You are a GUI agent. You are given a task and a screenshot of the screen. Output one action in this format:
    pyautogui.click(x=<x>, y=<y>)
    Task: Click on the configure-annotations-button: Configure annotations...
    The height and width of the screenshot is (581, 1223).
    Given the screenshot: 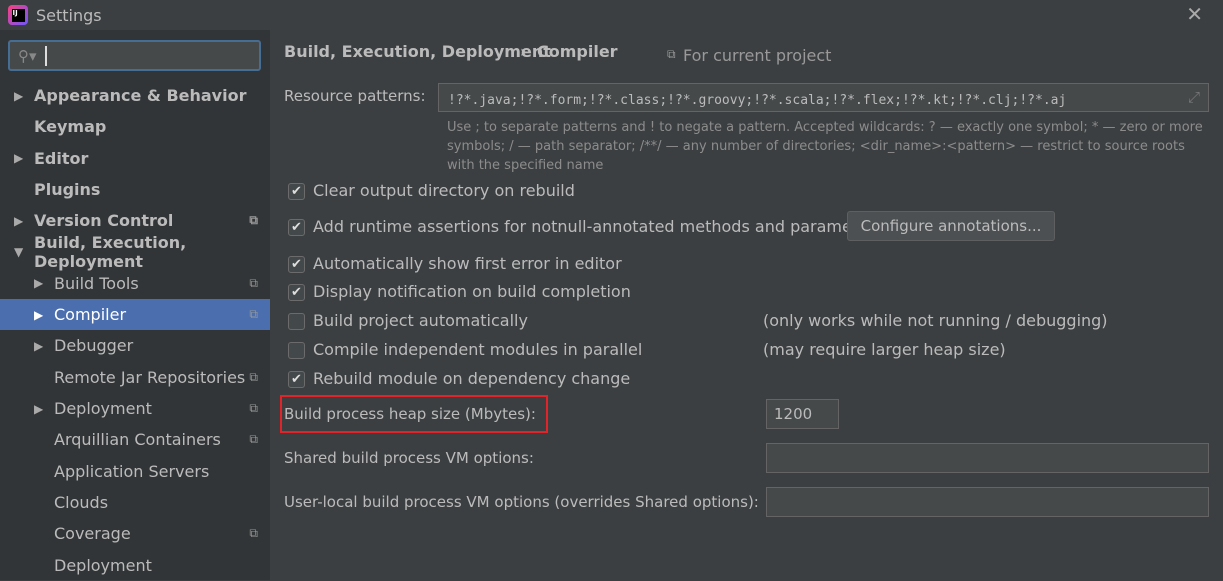 What is the action you would take?
    pyautogui.click(x=951, y=226)
    